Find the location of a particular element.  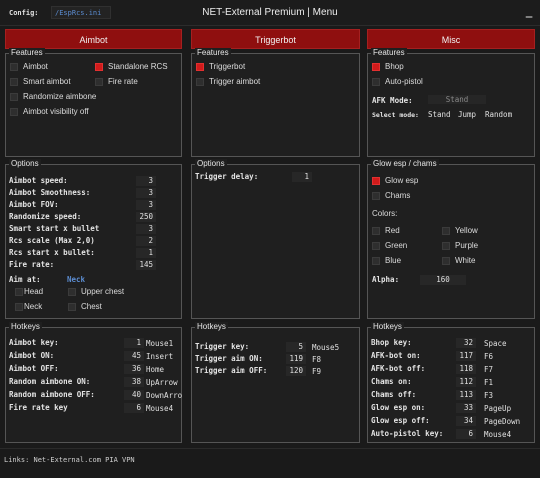

aim-neck-label: Neck is located at coordinates (33, 306).